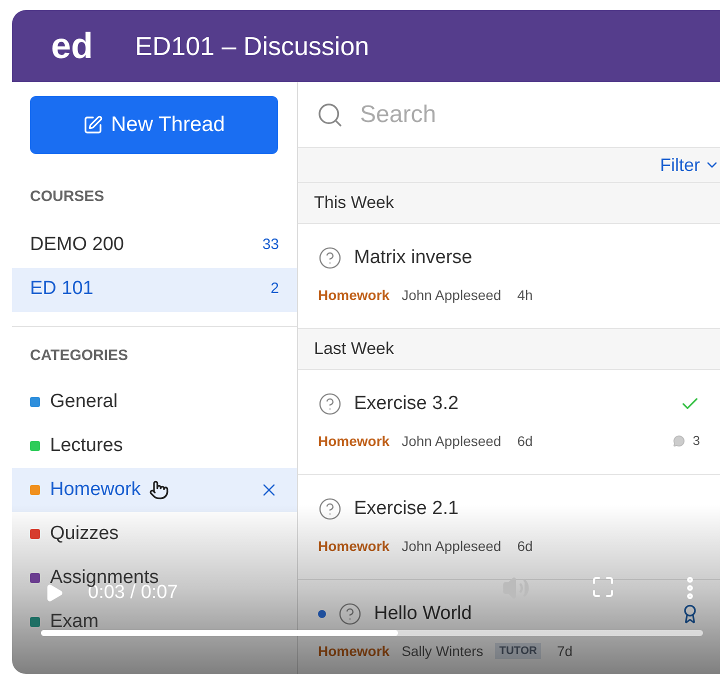 This screenshot has width=720, height=674. I want to click on post-time: 7d, so click(564, 651).